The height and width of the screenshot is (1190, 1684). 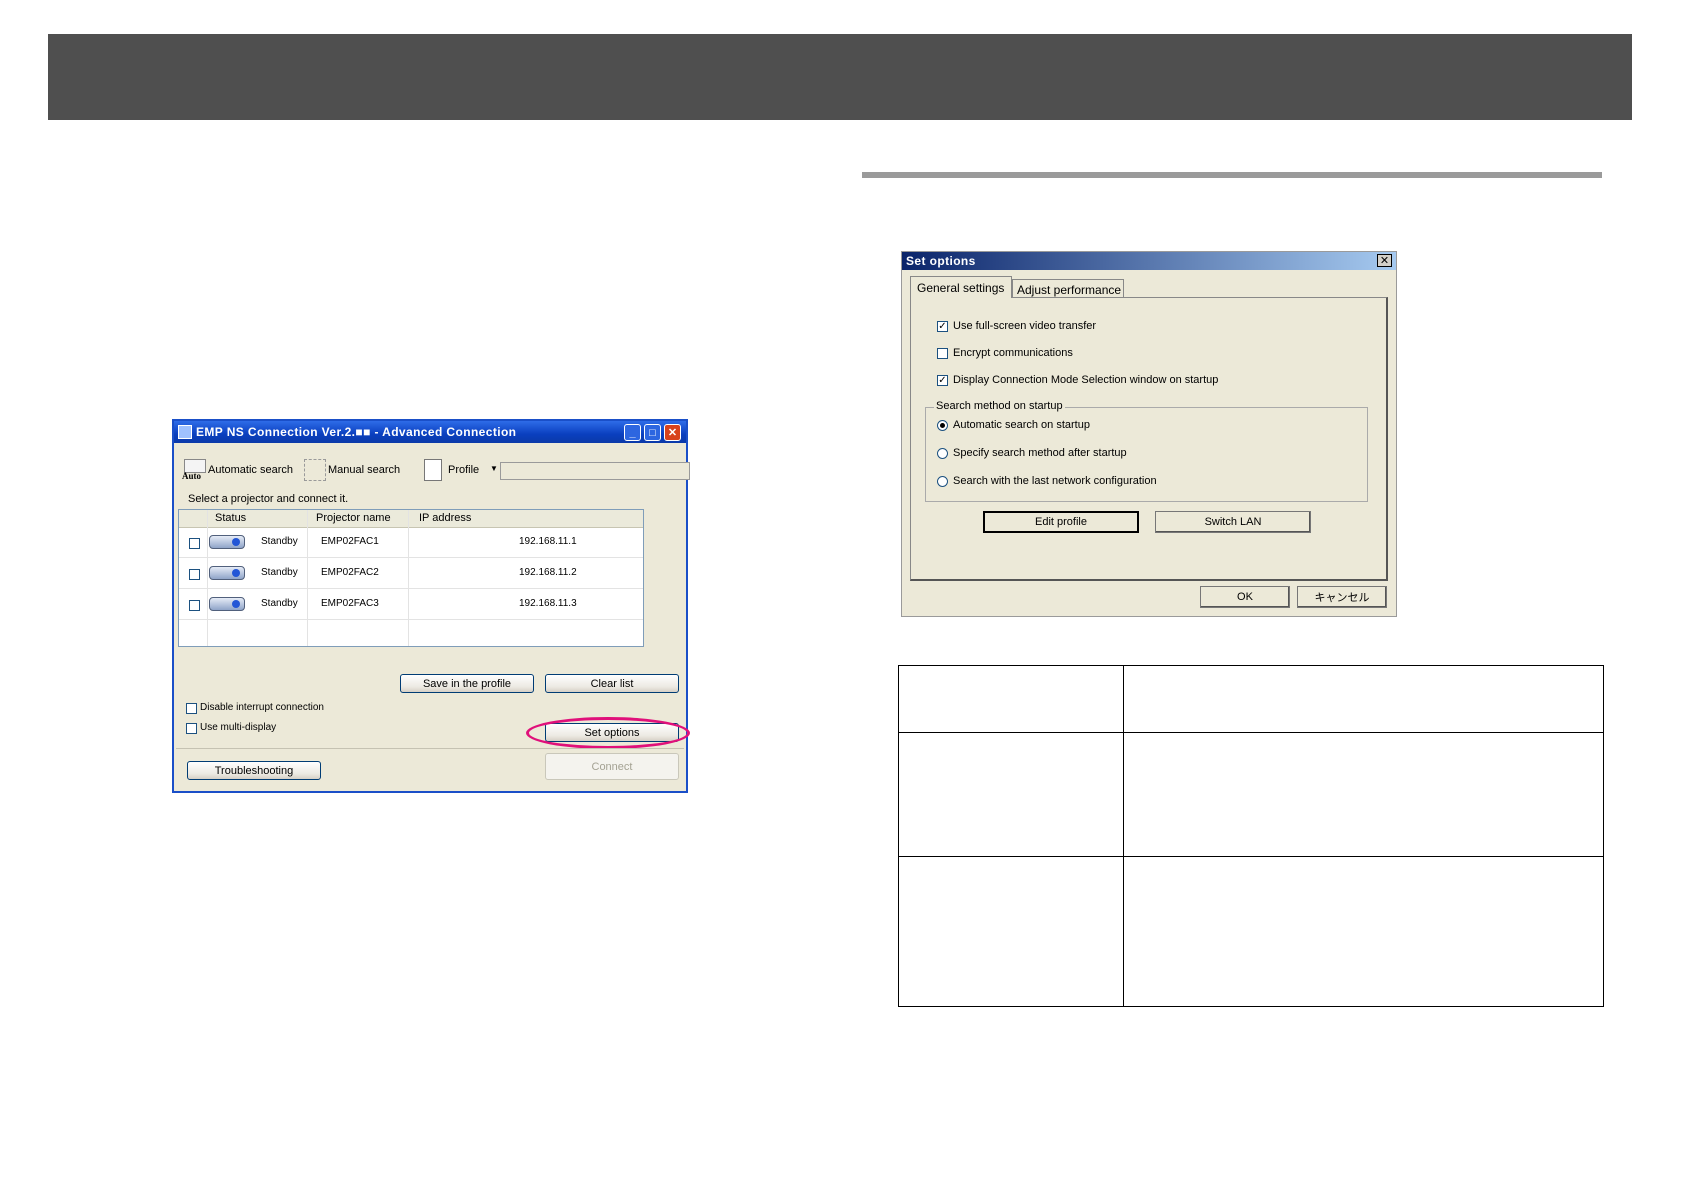 I want to click on connect-button: Connect, so click(x=612, y=766).